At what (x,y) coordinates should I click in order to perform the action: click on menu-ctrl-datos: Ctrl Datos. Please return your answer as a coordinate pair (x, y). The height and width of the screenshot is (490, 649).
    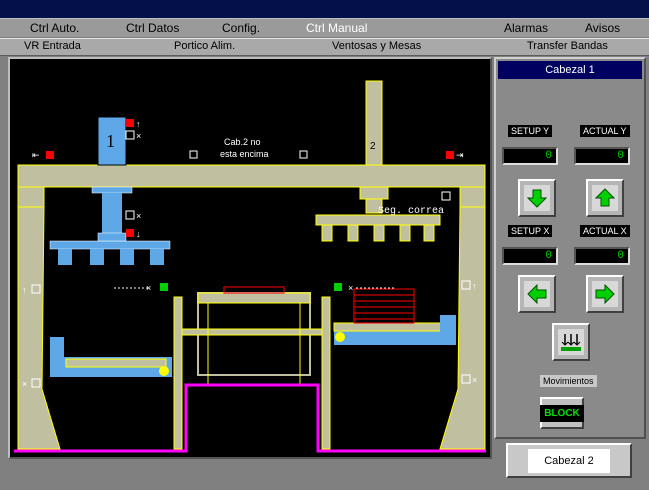
    Looking at the image, I should click on (152, 28).